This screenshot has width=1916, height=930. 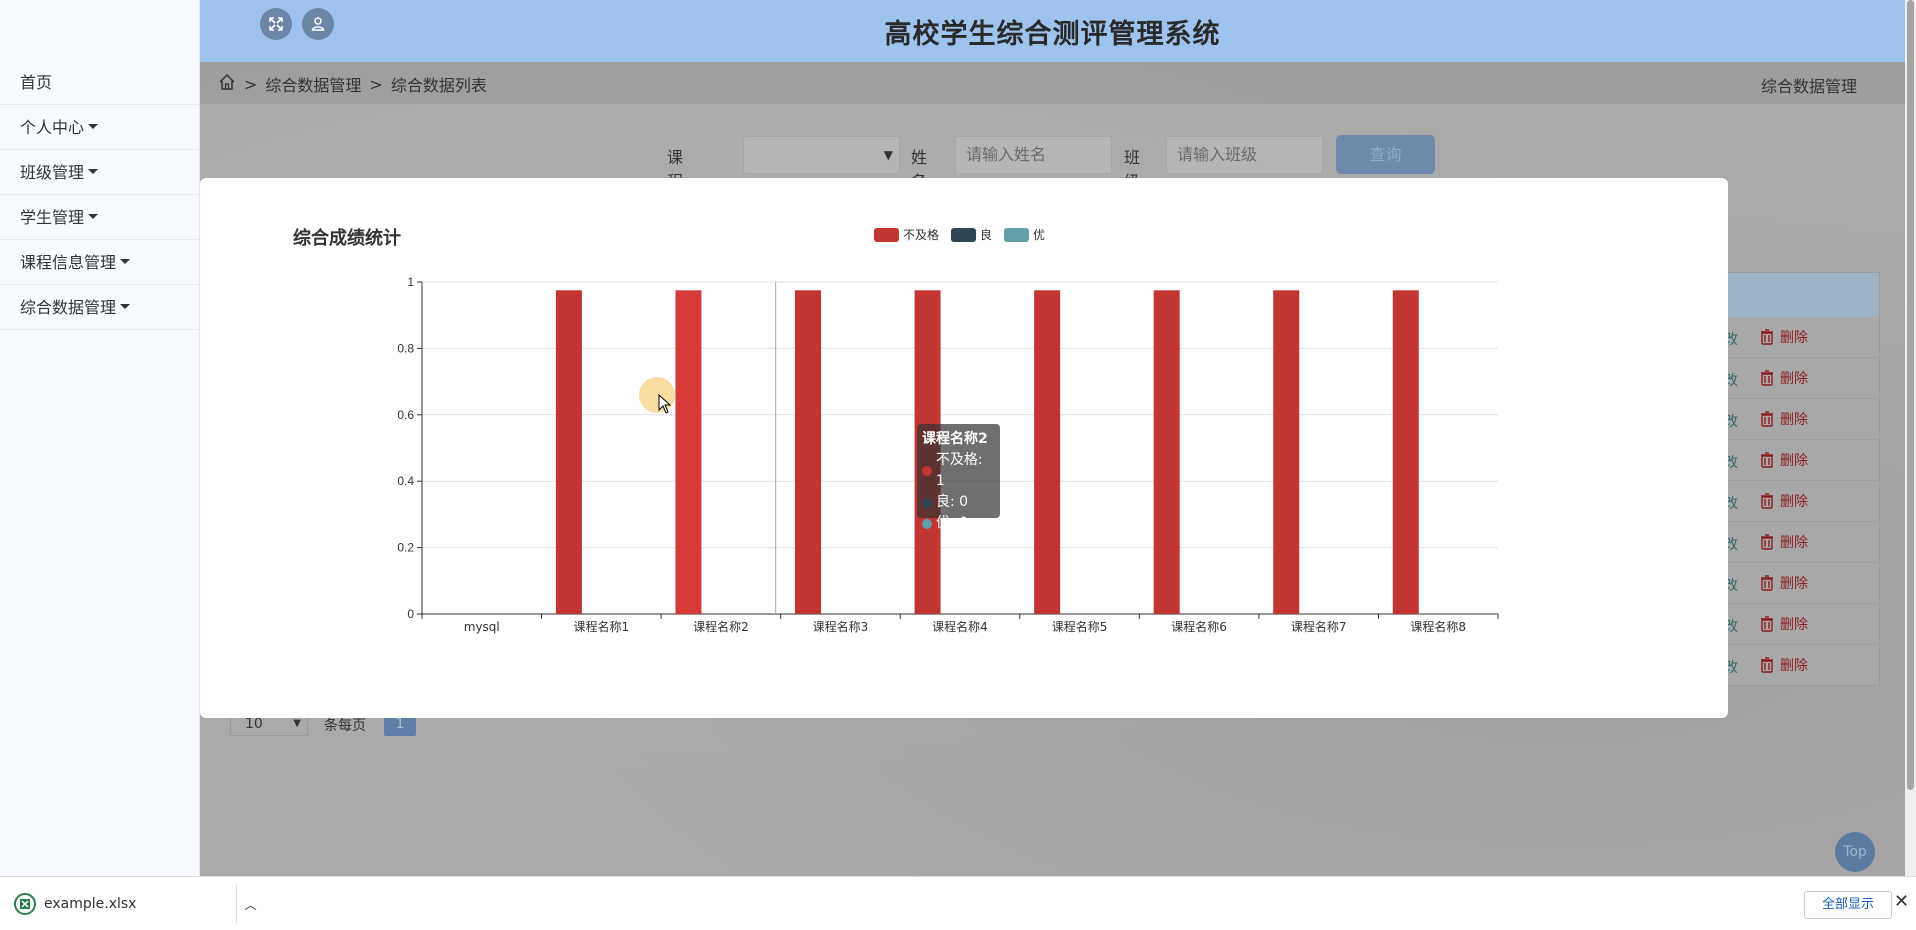 I want to click on chart-tooltip: 课程名称2 不及格: 1 良: 0 优: 0, so click(x=958, y=477).